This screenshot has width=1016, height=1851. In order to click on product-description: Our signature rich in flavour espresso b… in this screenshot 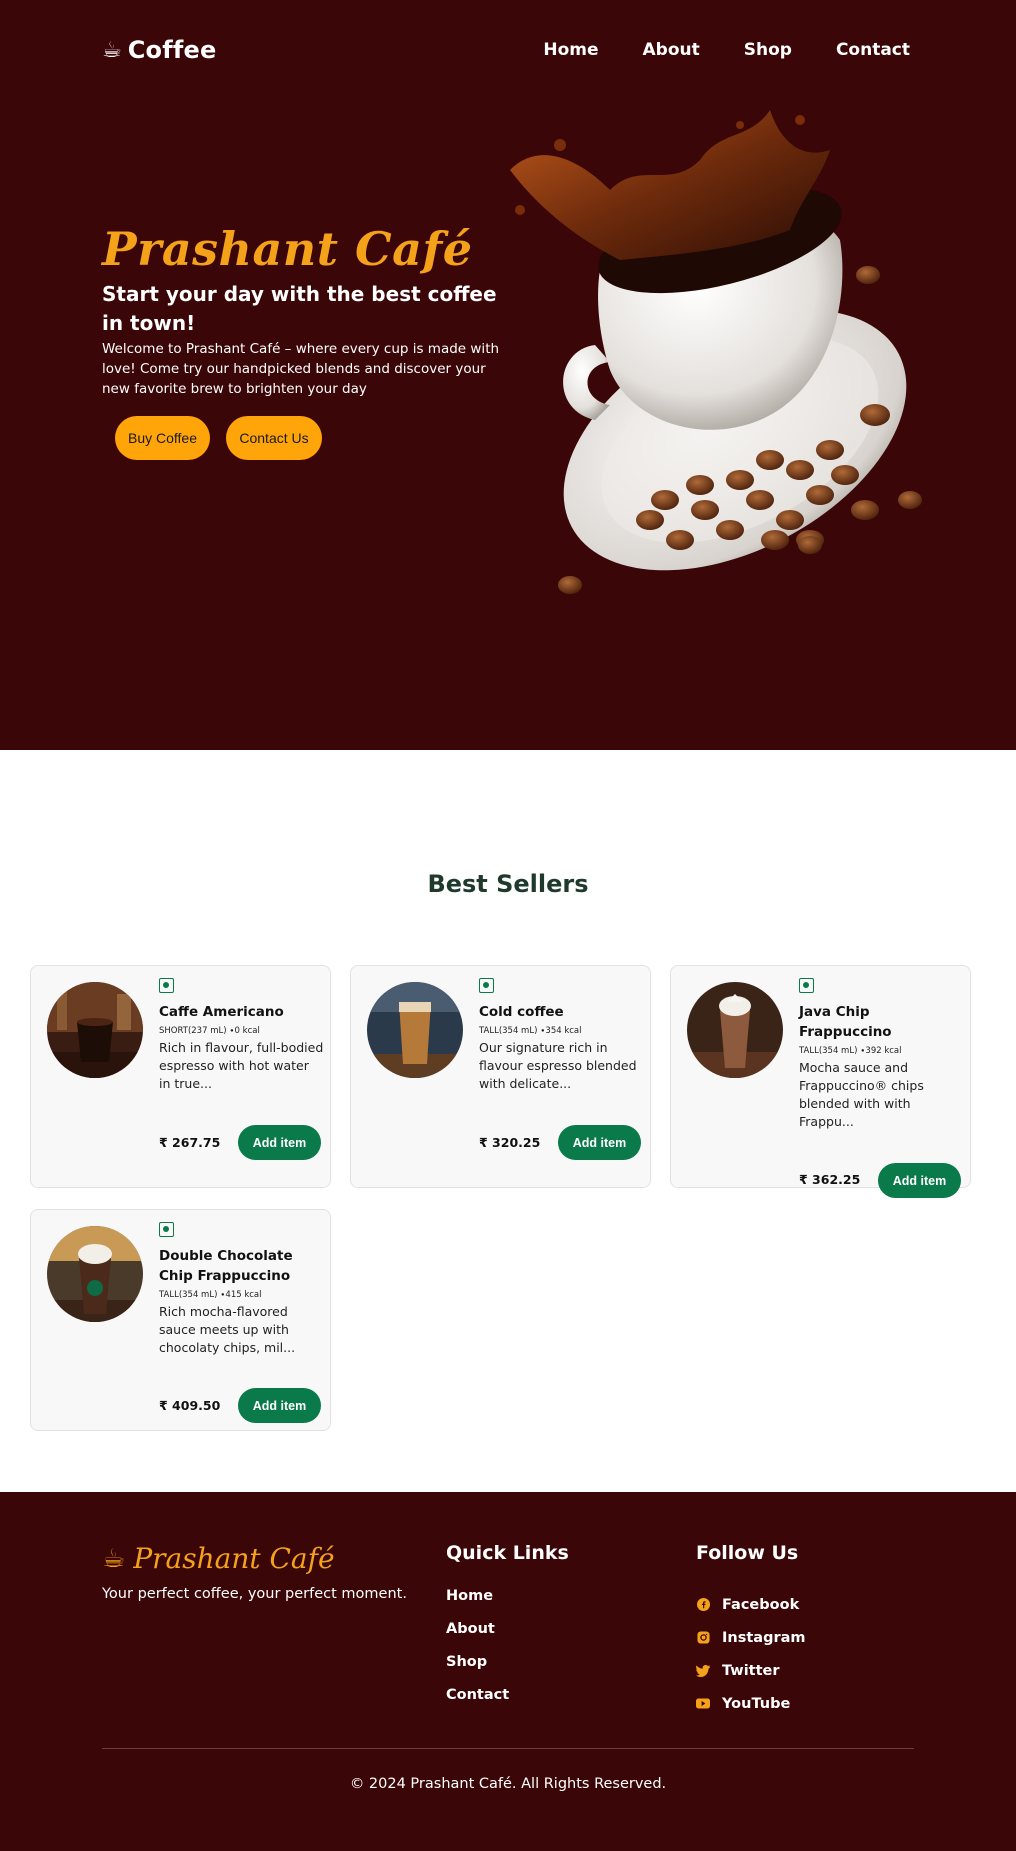, I will do `click(558, 1065)`.